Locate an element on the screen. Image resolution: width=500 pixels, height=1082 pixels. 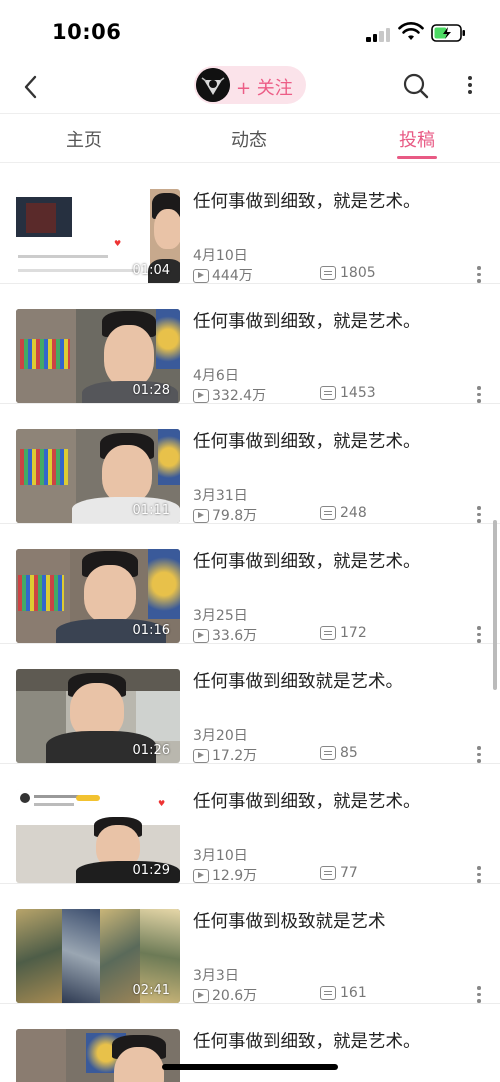
play-count-value: 444万 is located at coordinates (232, 276).